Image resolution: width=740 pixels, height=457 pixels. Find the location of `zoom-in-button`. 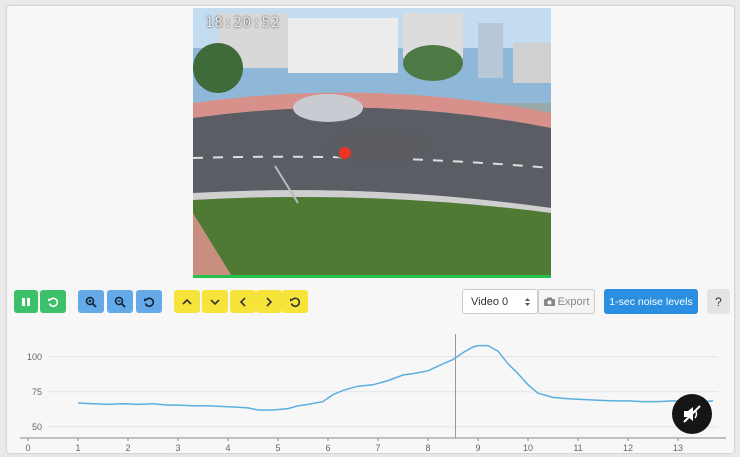

zoom-in-button is located at coordinates (91, 301).